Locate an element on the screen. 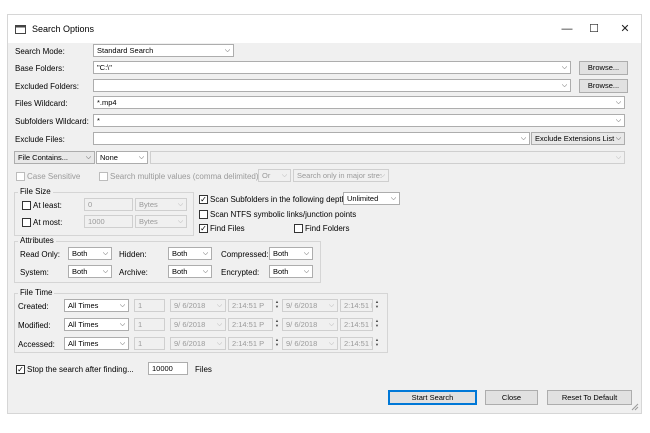 Image resolution: width=650 pixels, height=433 pixels. hidden-select: Both ⌵ is located at coordinates (190, 253).